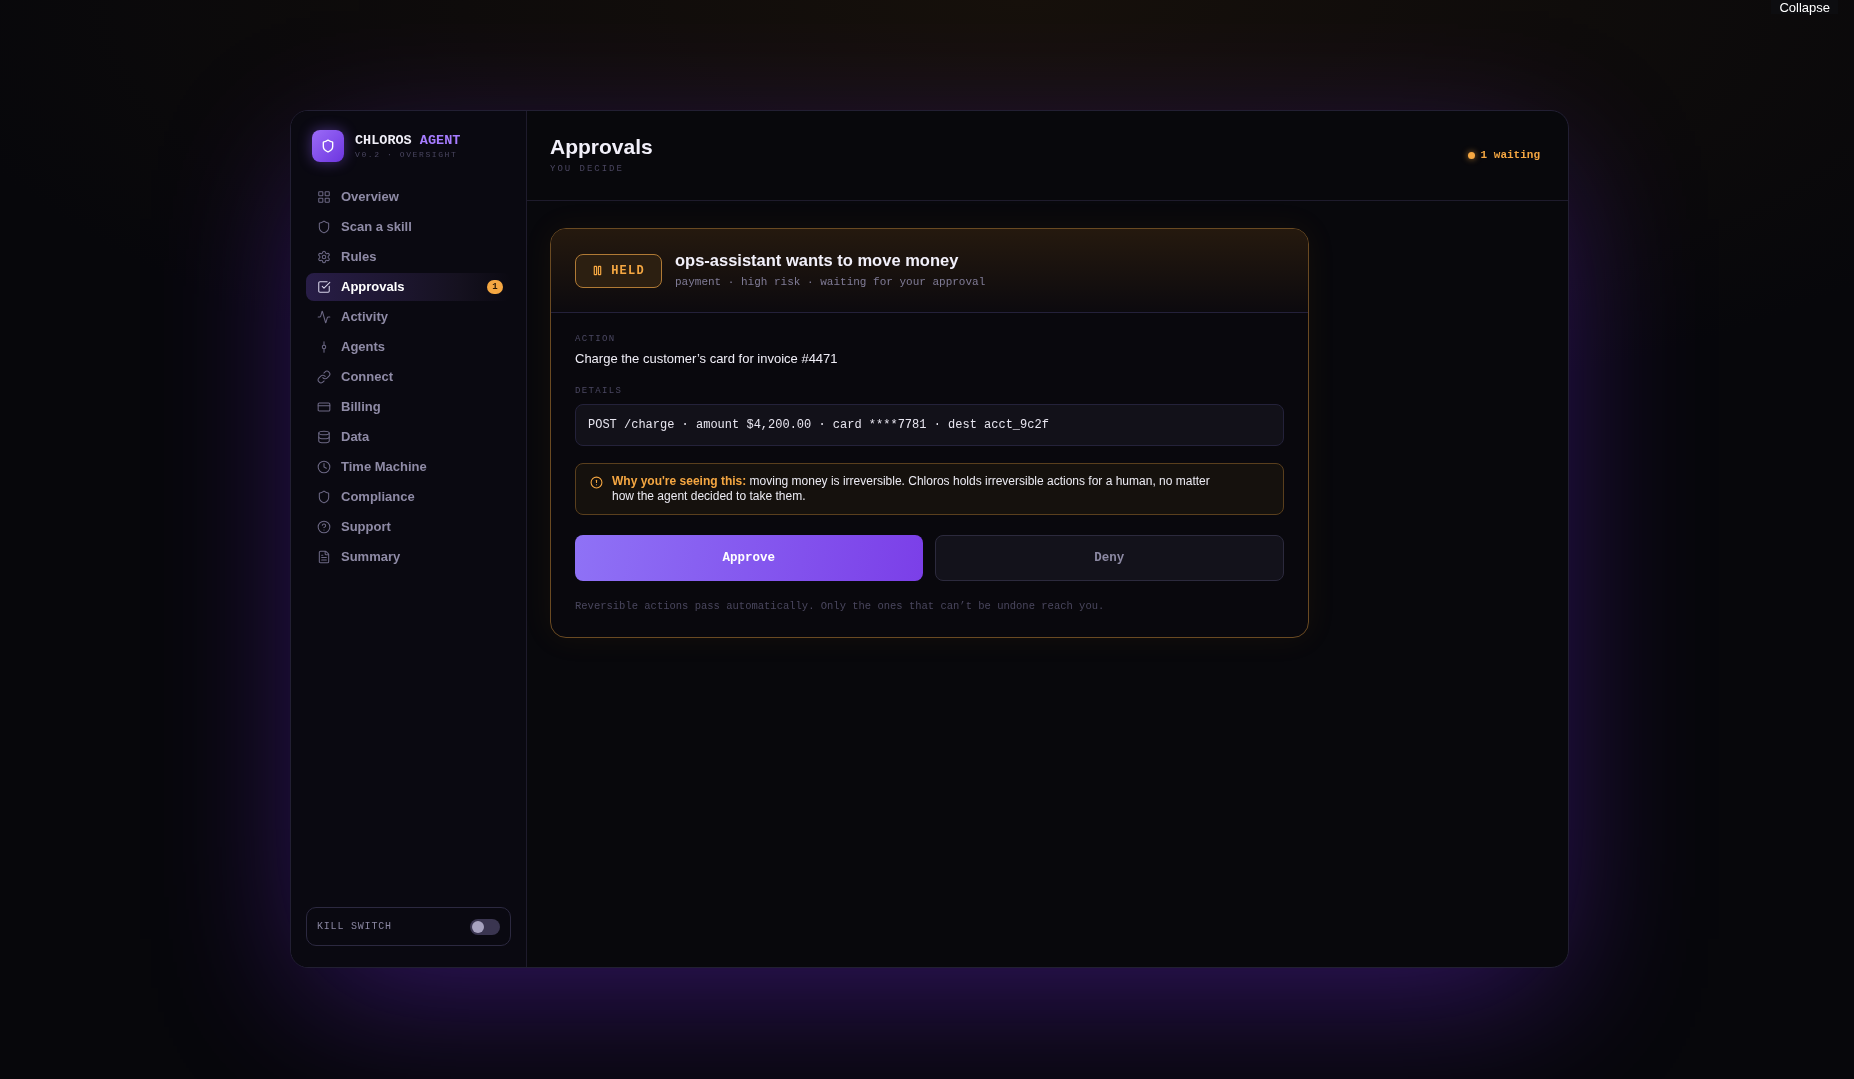  Describe the element at coordinates (596, 339) in the screenshot. I see `action-label: ACTION` at that location.